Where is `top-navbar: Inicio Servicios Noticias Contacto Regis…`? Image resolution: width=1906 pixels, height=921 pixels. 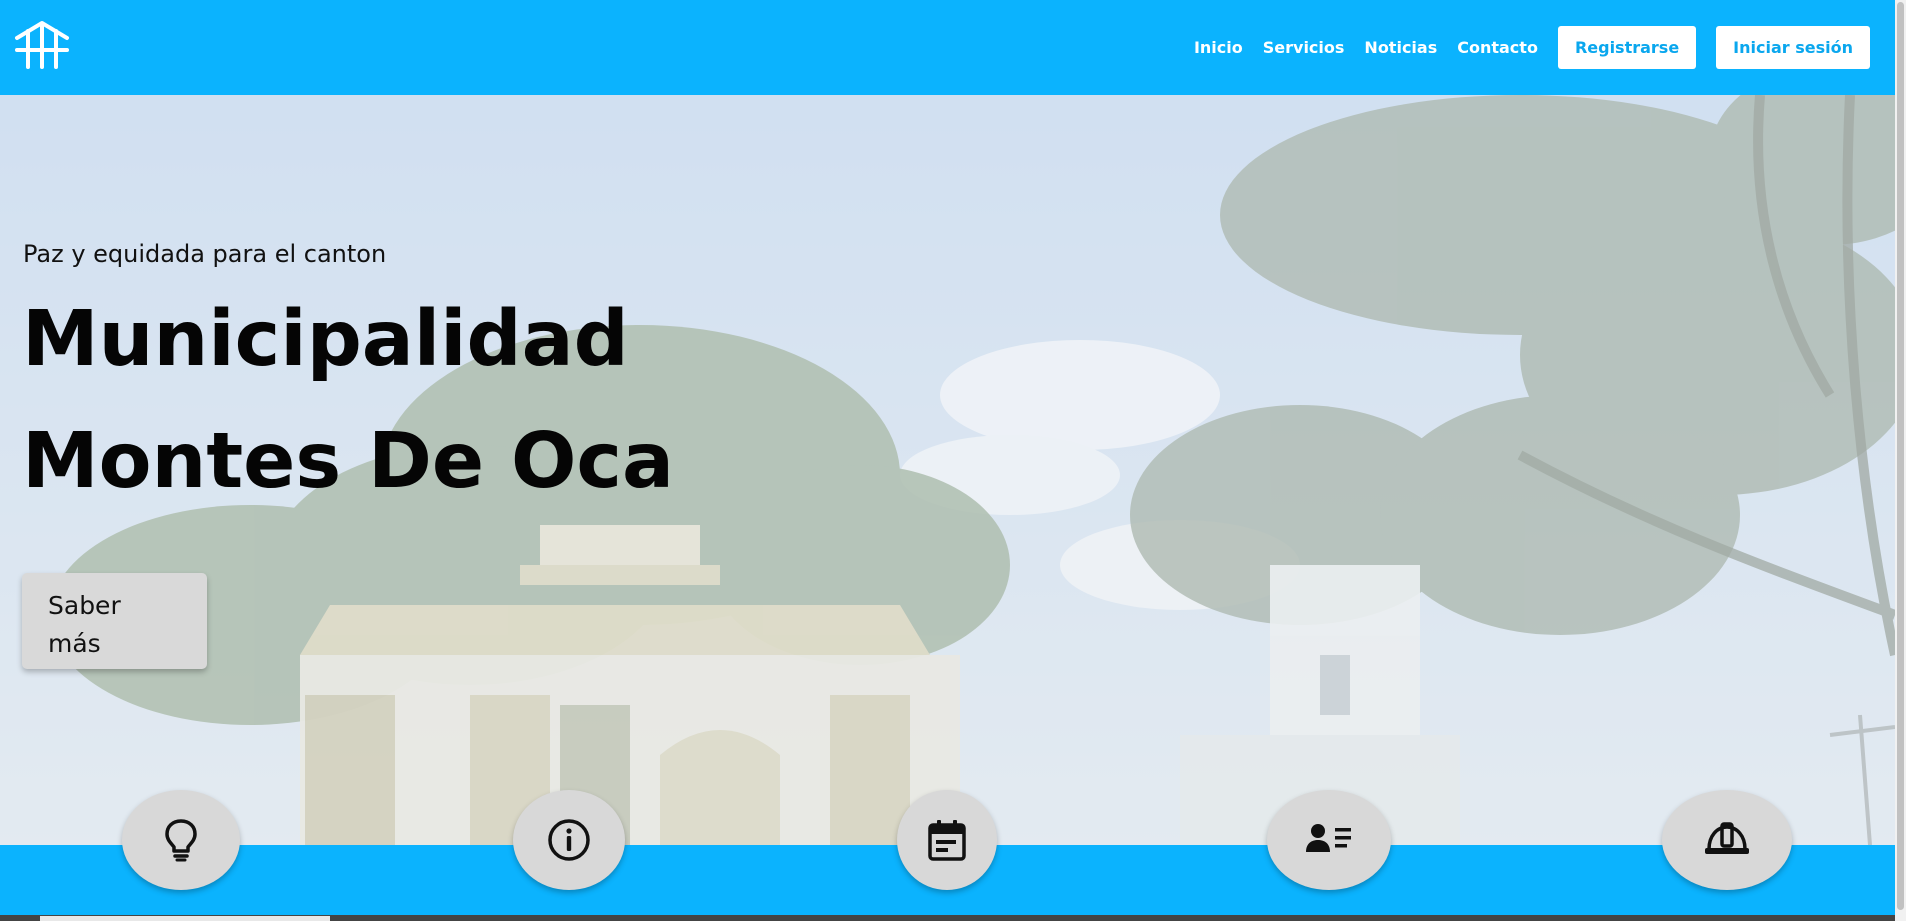
top-navbar: Inicio Servicios Noticias Contacto Regis… is located at coordinates (947, 47).